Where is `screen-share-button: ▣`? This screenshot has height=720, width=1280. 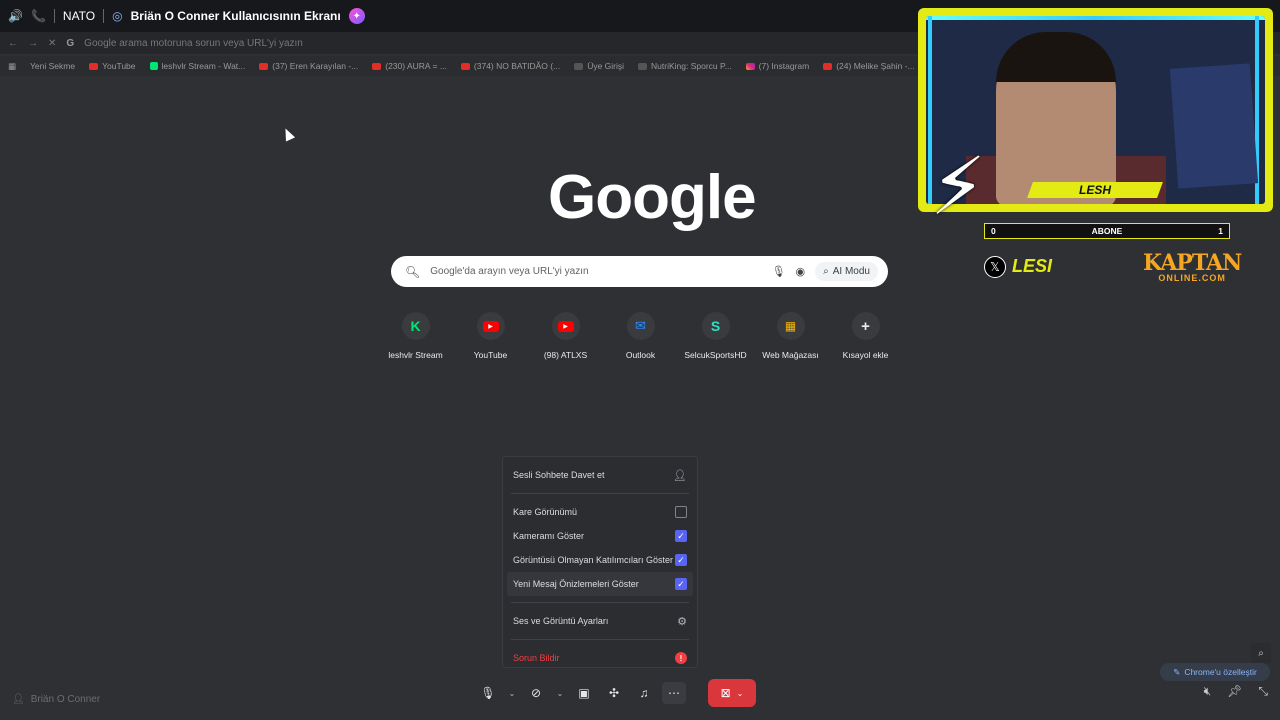
screen-share-button: ▣ is located at coordinates (584, 693).